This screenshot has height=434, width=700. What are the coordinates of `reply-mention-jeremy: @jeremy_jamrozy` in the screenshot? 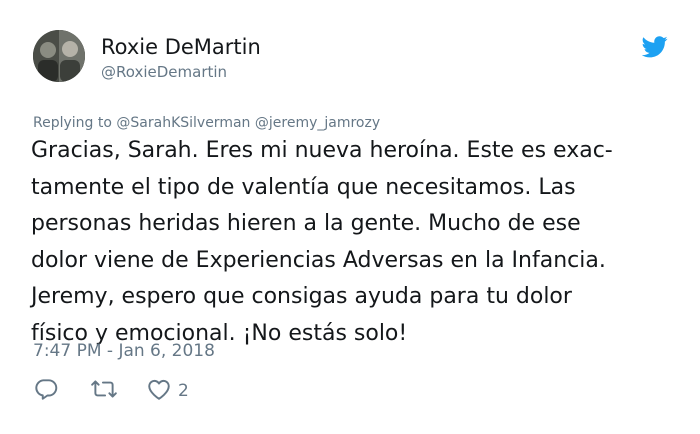 It's located at (317, 123).